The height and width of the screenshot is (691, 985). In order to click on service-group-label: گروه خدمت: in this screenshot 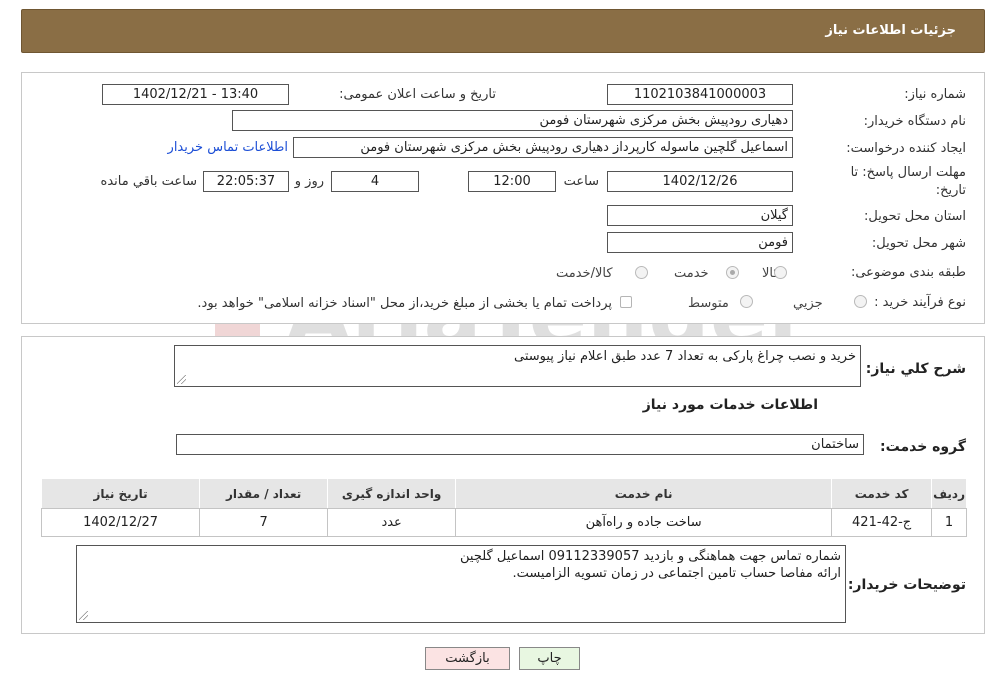, I will do `click(923, 447)`.